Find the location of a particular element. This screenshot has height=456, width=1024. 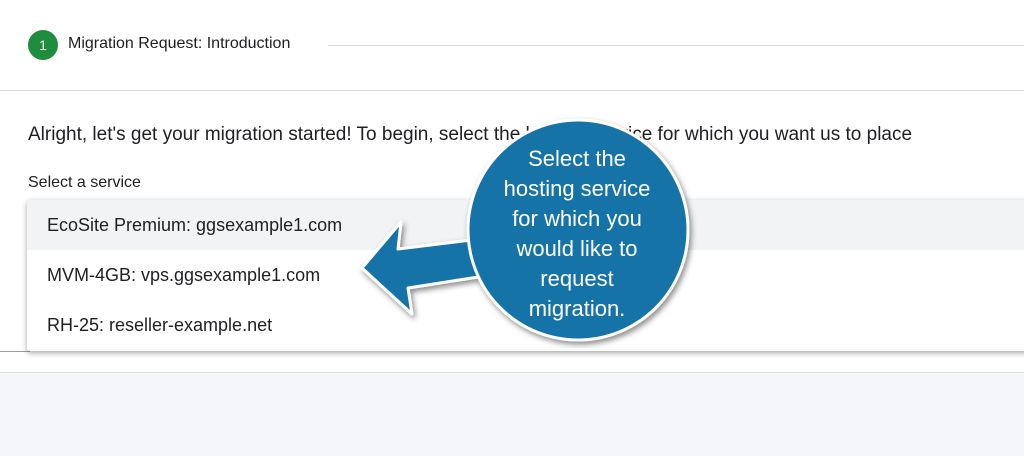

step-number-badge: 1 is located at coordinates (43, 45).